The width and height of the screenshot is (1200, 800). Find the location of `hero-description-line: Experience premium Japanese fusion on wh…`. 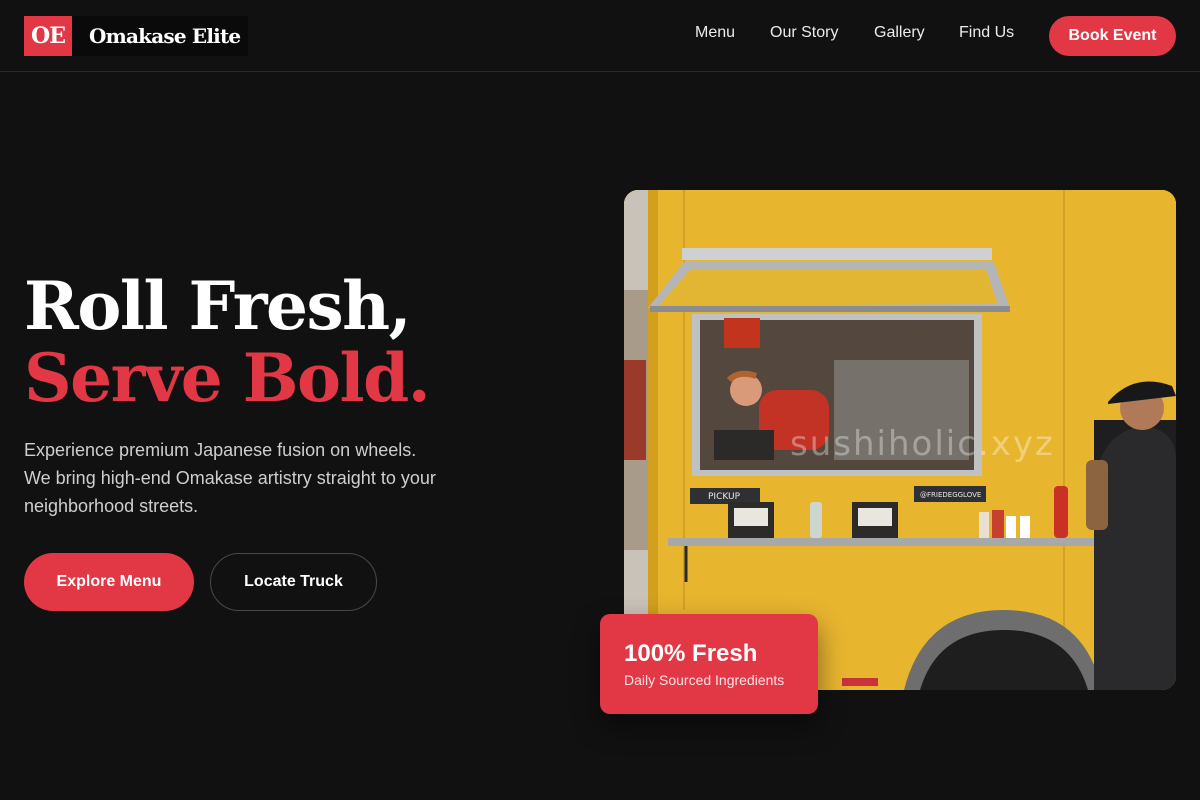

hero-description-line: Experience premium Japanese fusion on wh… is located at coordinates (220, 450).